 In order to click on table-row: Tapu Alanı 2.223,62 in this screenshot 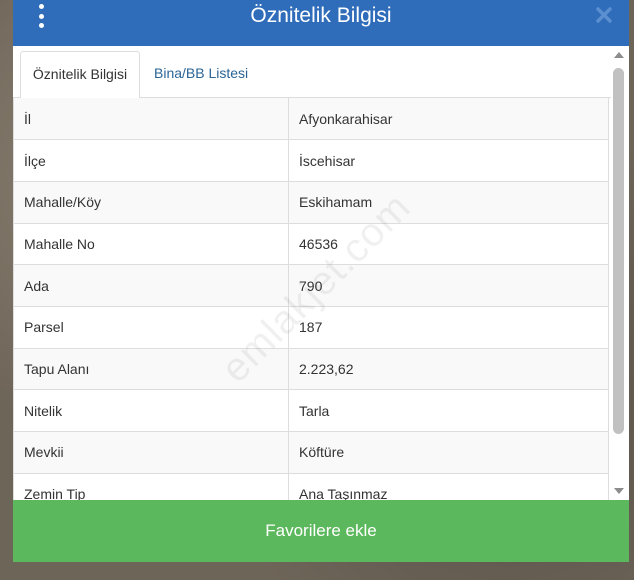, I will do `click(311, 368)`.